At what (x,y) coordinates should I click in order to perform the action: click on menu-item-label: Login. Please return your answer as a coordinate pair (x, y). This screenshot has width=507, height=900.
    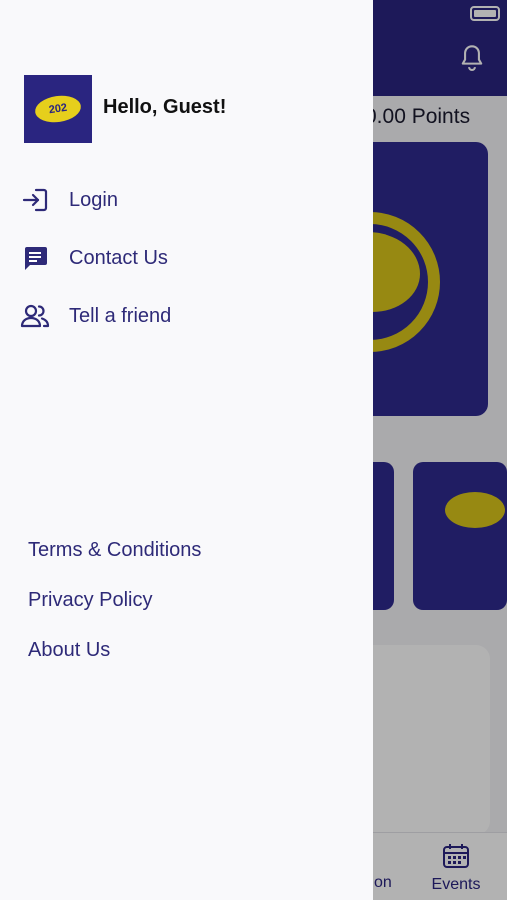
    Looking at the image, I should click on (93, 199).